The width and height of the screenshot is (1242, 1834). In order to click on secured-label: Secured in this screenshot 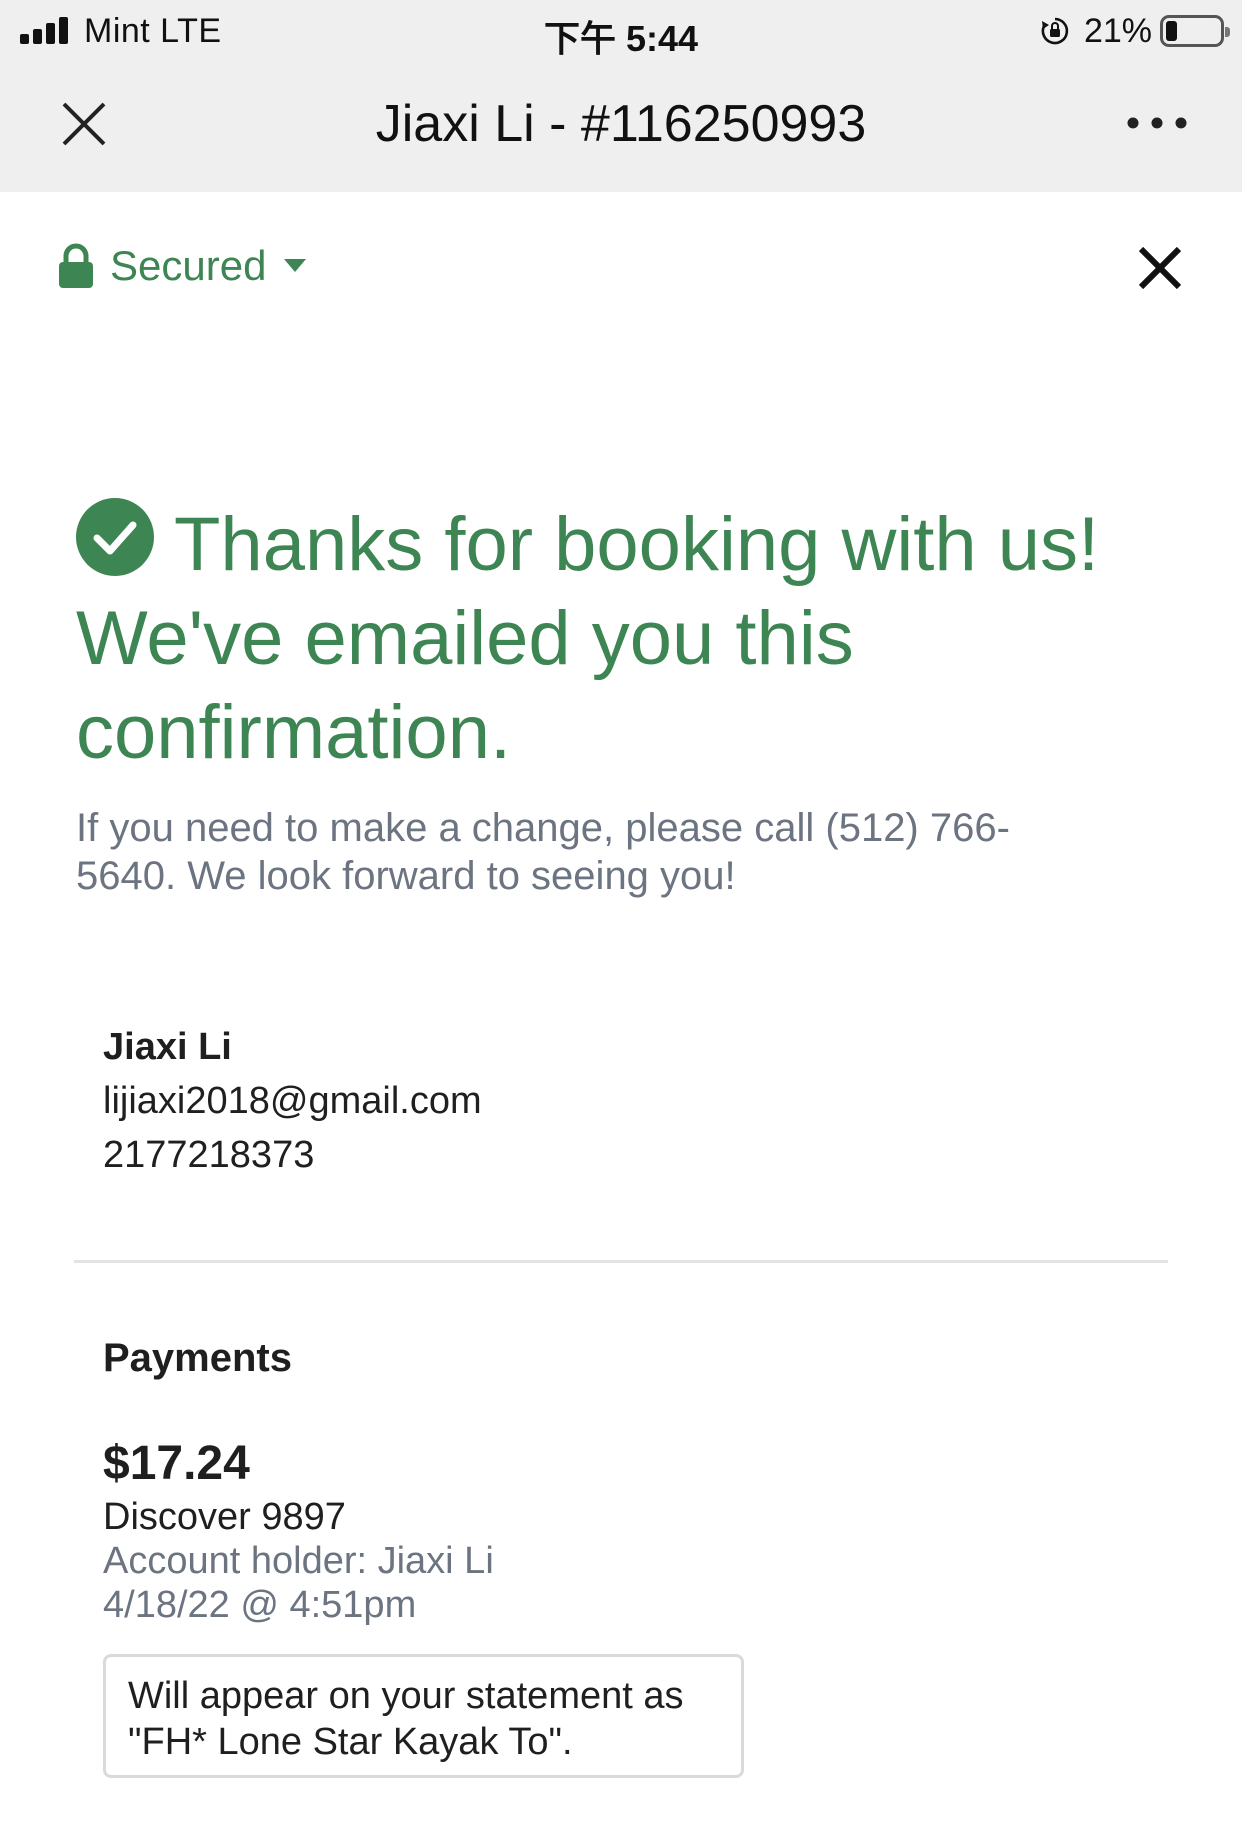, I will do `click(188, 265)`.